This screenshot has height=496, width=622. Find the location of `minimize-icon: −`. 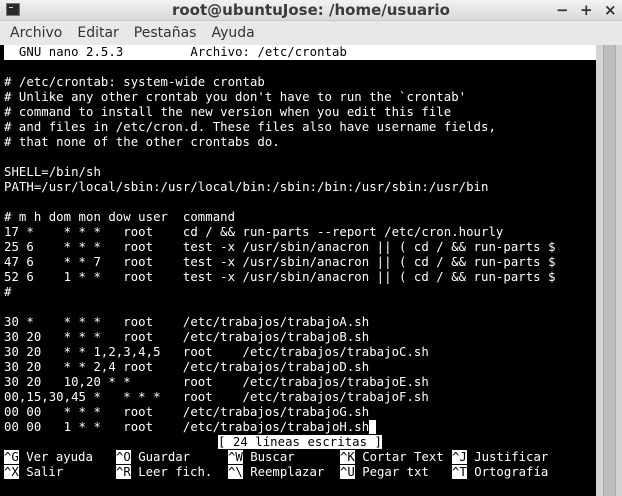

minimize-icon: − is located at coordinates (562, 10).